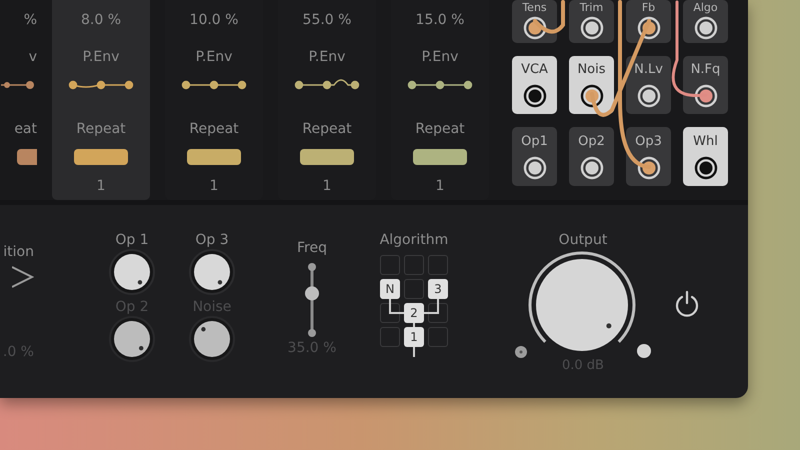  Describe the element at coordinates (705, 69) in the screenshot. I see `jack-label: N.Fq` at that location.